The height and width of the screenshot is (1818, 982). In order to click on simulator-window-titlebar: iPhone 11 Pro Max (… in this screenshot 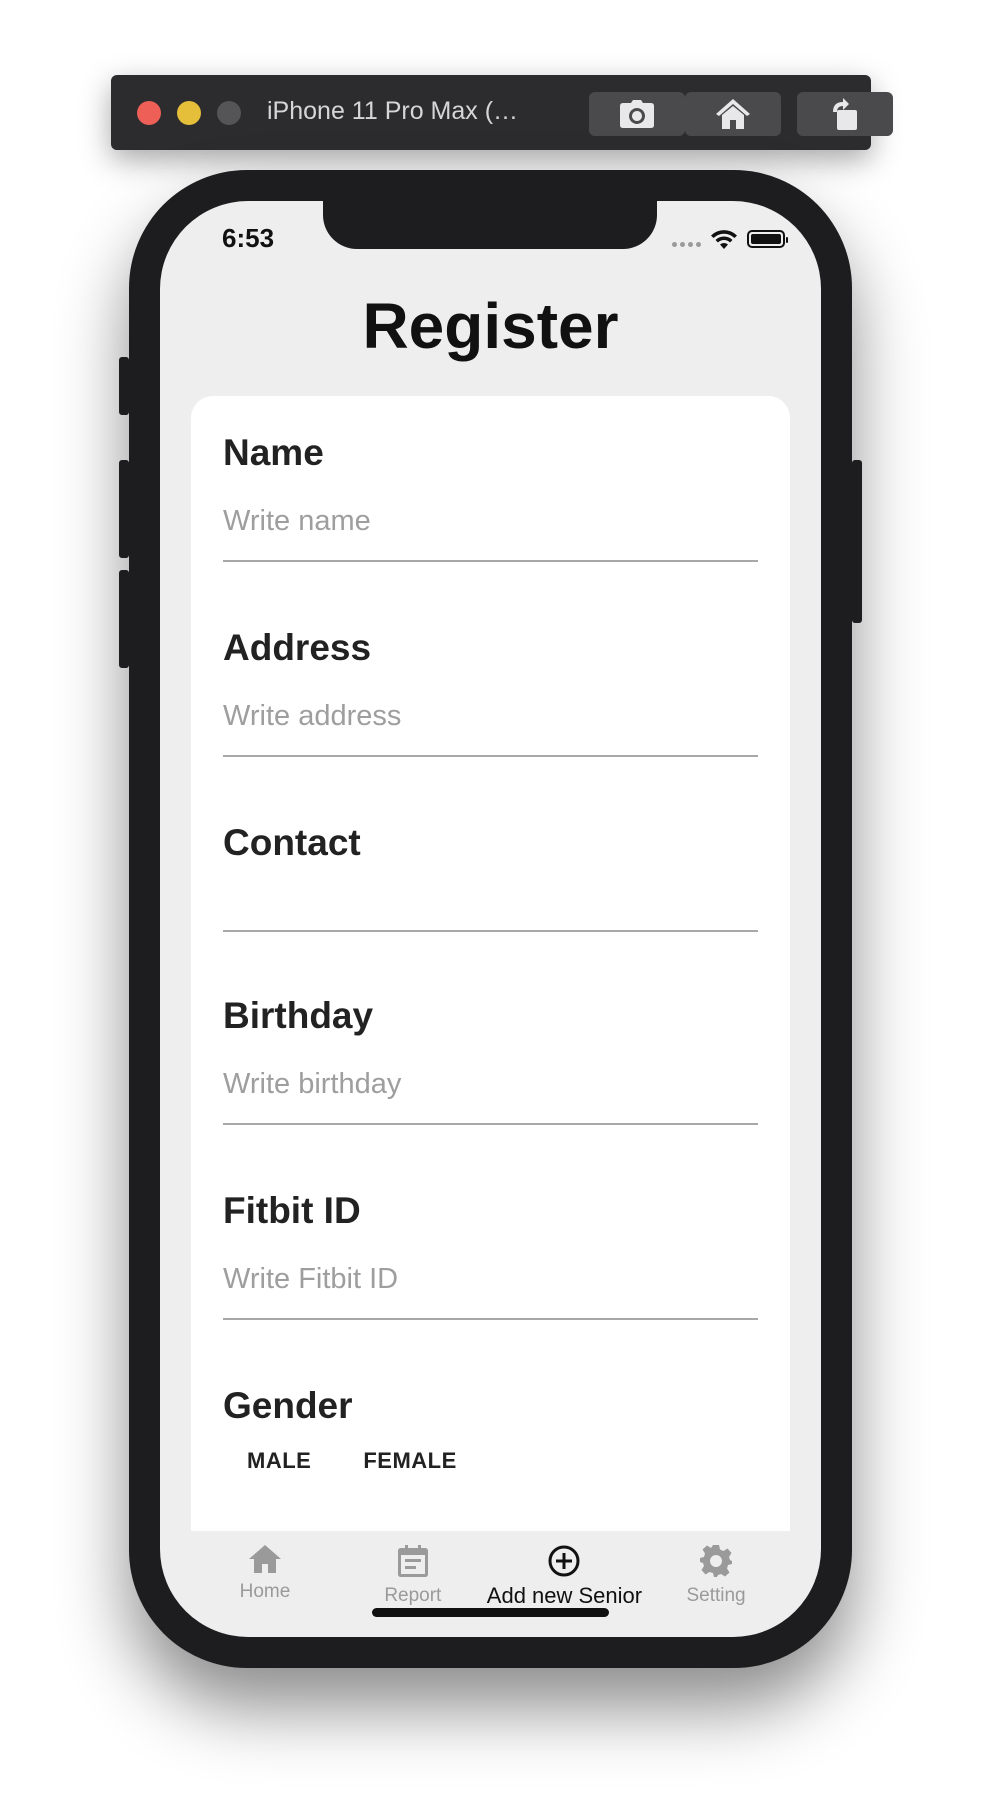, I will do `click(502, 112)`.